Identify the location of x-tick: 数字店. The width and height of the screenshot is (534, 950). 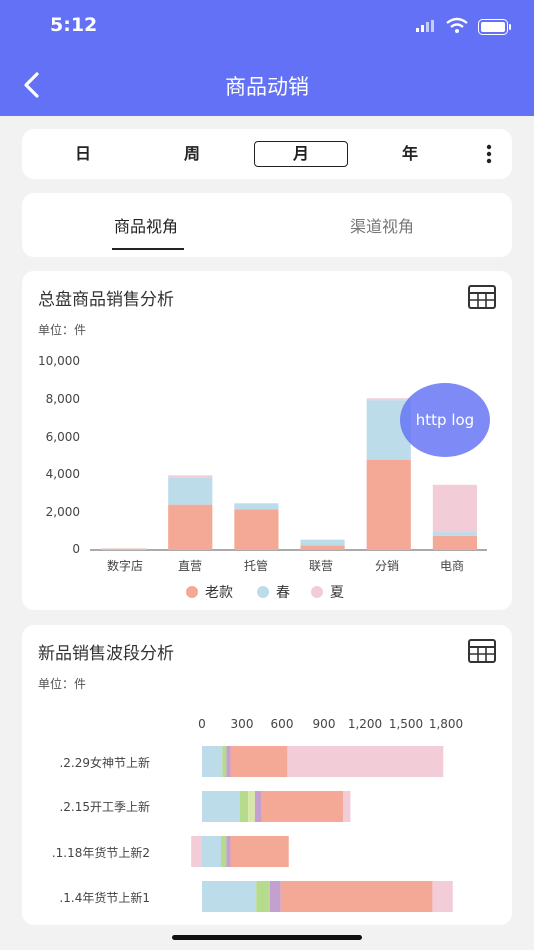
(124, 566).